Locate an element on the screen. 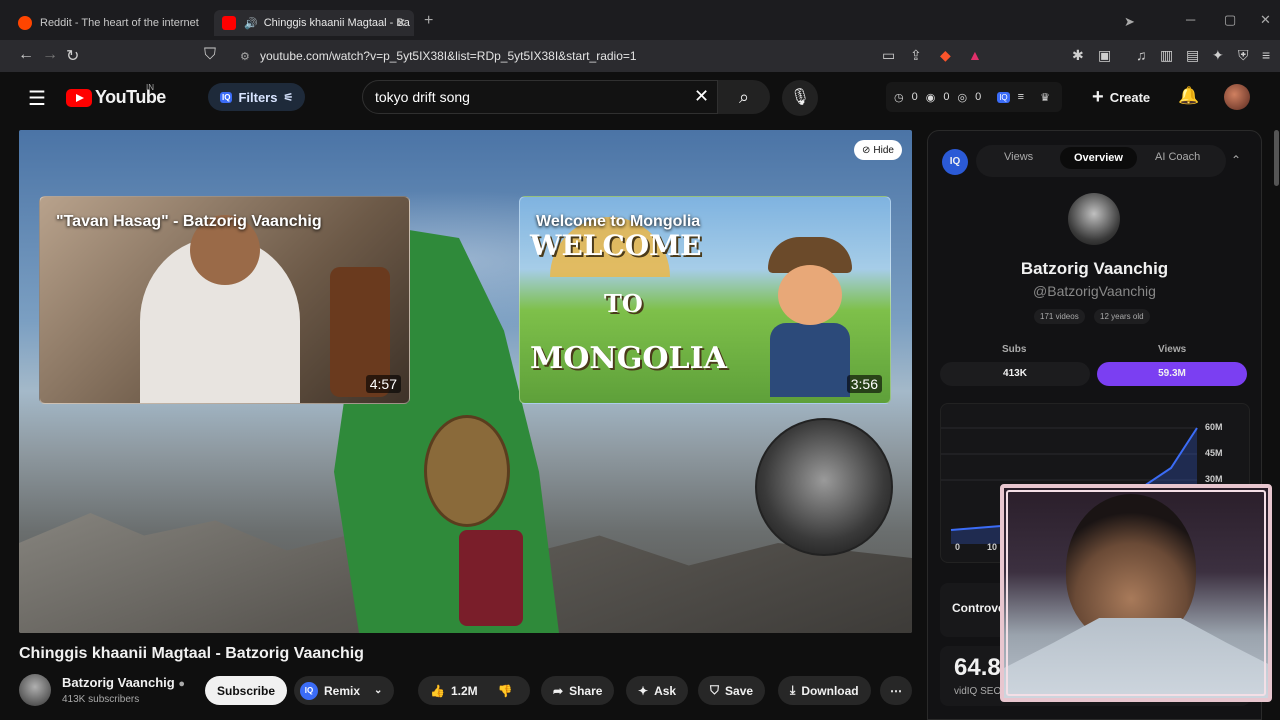  share-icon: ➦ is located at coordinates (558, 690).